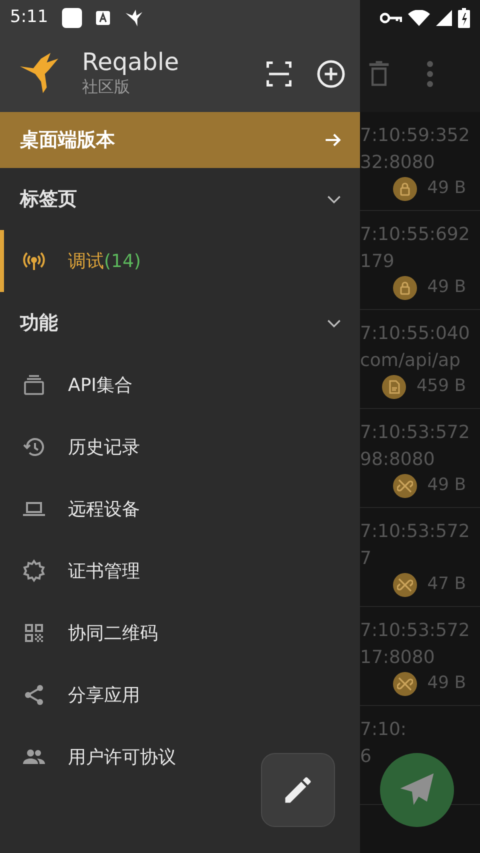 This screenshot has height=853, width=480. I want to click on request-size: 47 B, so click(446, 584).